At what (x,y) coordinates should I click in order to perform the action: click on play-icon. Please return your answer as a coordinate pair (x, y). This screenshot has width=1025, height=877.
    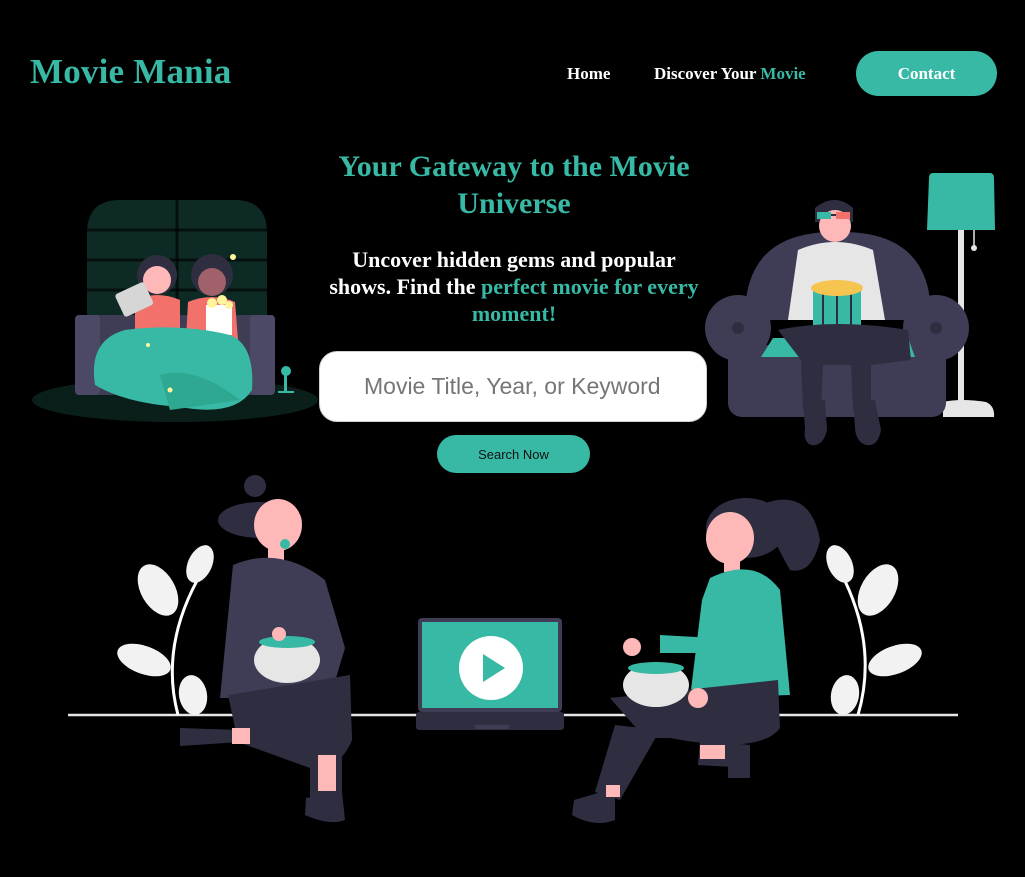
    Looking at the image, I should click on (491, 668).